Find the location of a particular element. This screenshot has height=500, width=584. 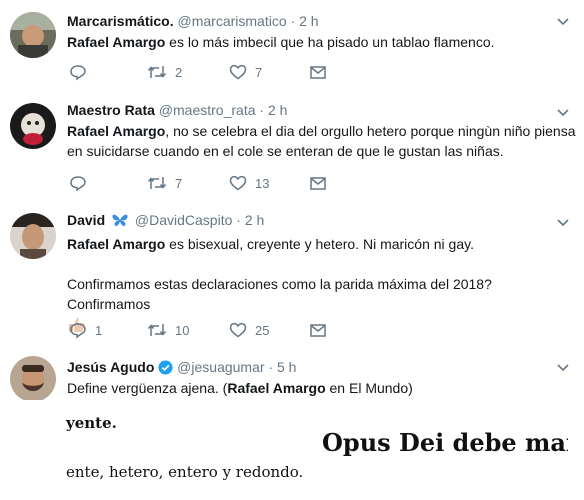

retweet-button: 7 is located at coordinates (164, 183).